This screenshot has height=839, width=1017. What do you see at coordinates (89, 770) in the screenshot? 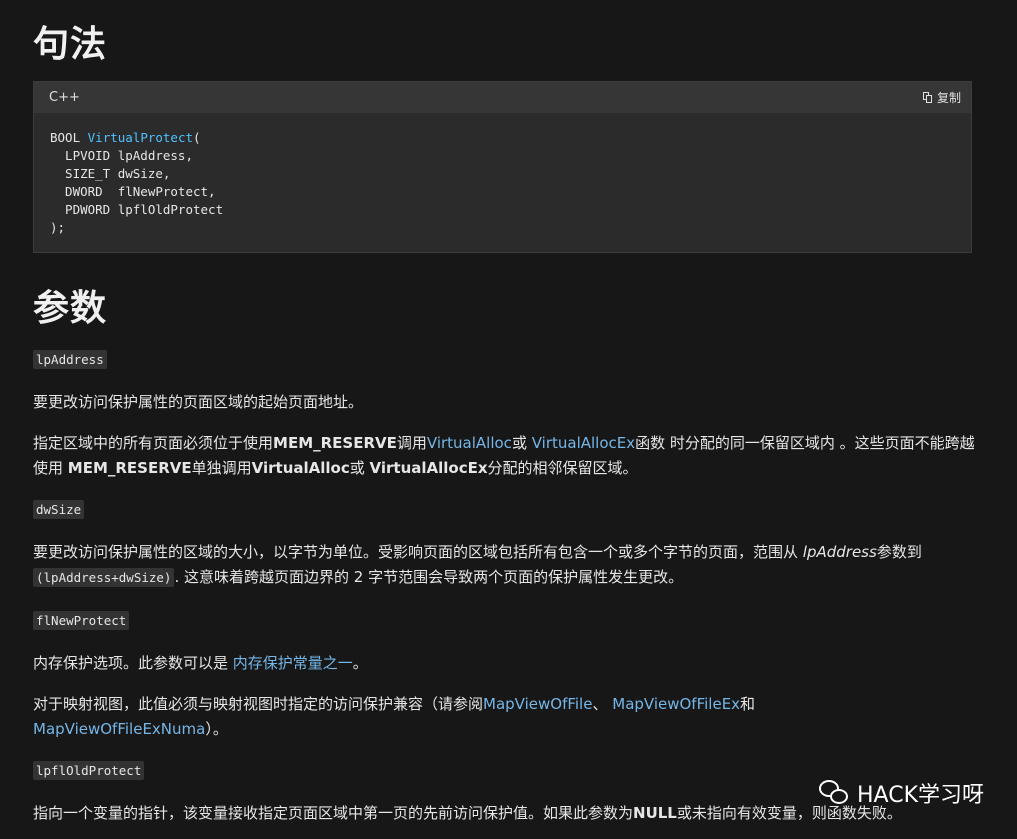
I see `param-name-lpfloldprotect: lpflOldProtect` at bounding box center [89, 770].